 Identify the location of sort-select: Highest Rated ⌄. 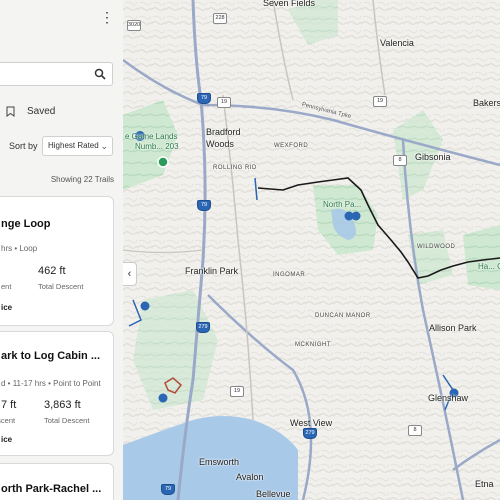
(77, 146).